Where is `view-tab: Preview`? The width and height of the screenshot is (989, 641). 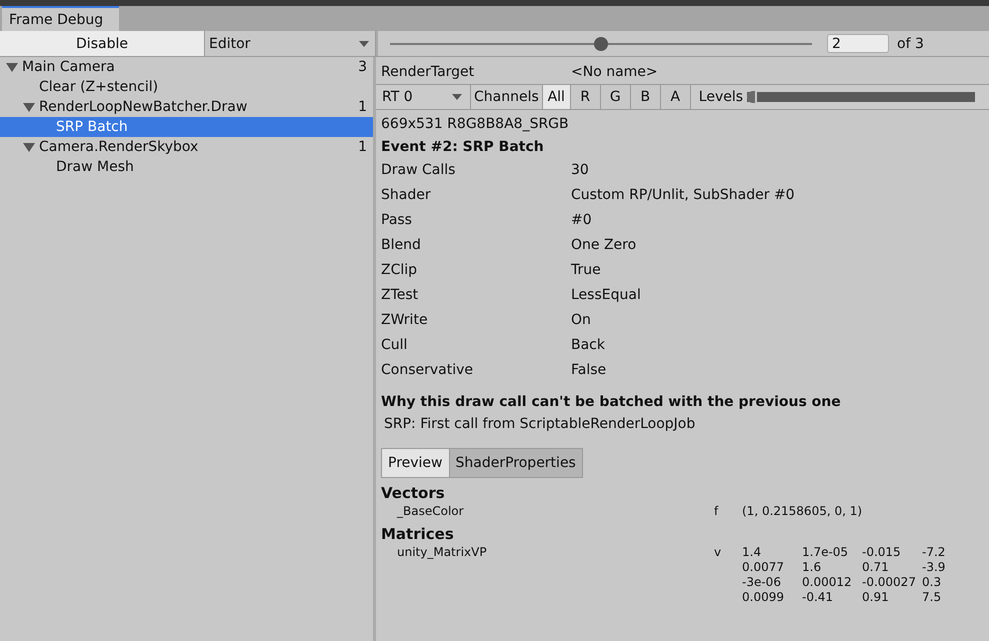 view-tab: Preview is located at coordinates (415, 463).